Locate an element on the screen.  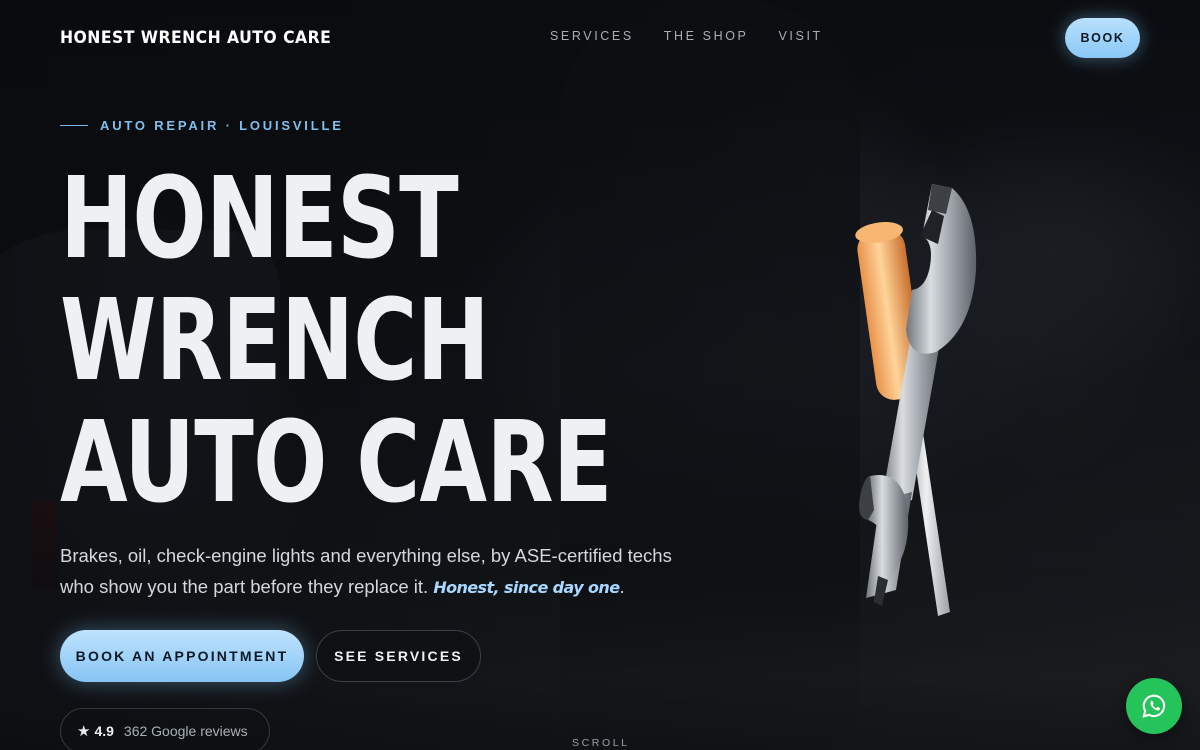
scroll-indicator: SCROLL is located at coordinates (601, 743).